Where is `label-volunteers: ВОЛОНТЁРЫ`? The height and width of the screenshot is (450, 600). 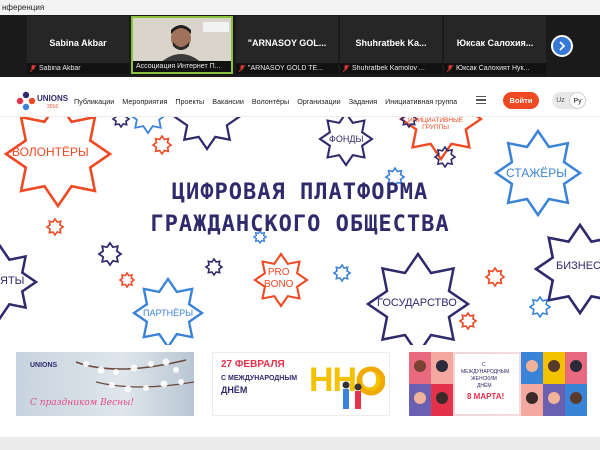
label-volunteers: ВОЛОНТЁРЫ is located at coordinates (50, 152).